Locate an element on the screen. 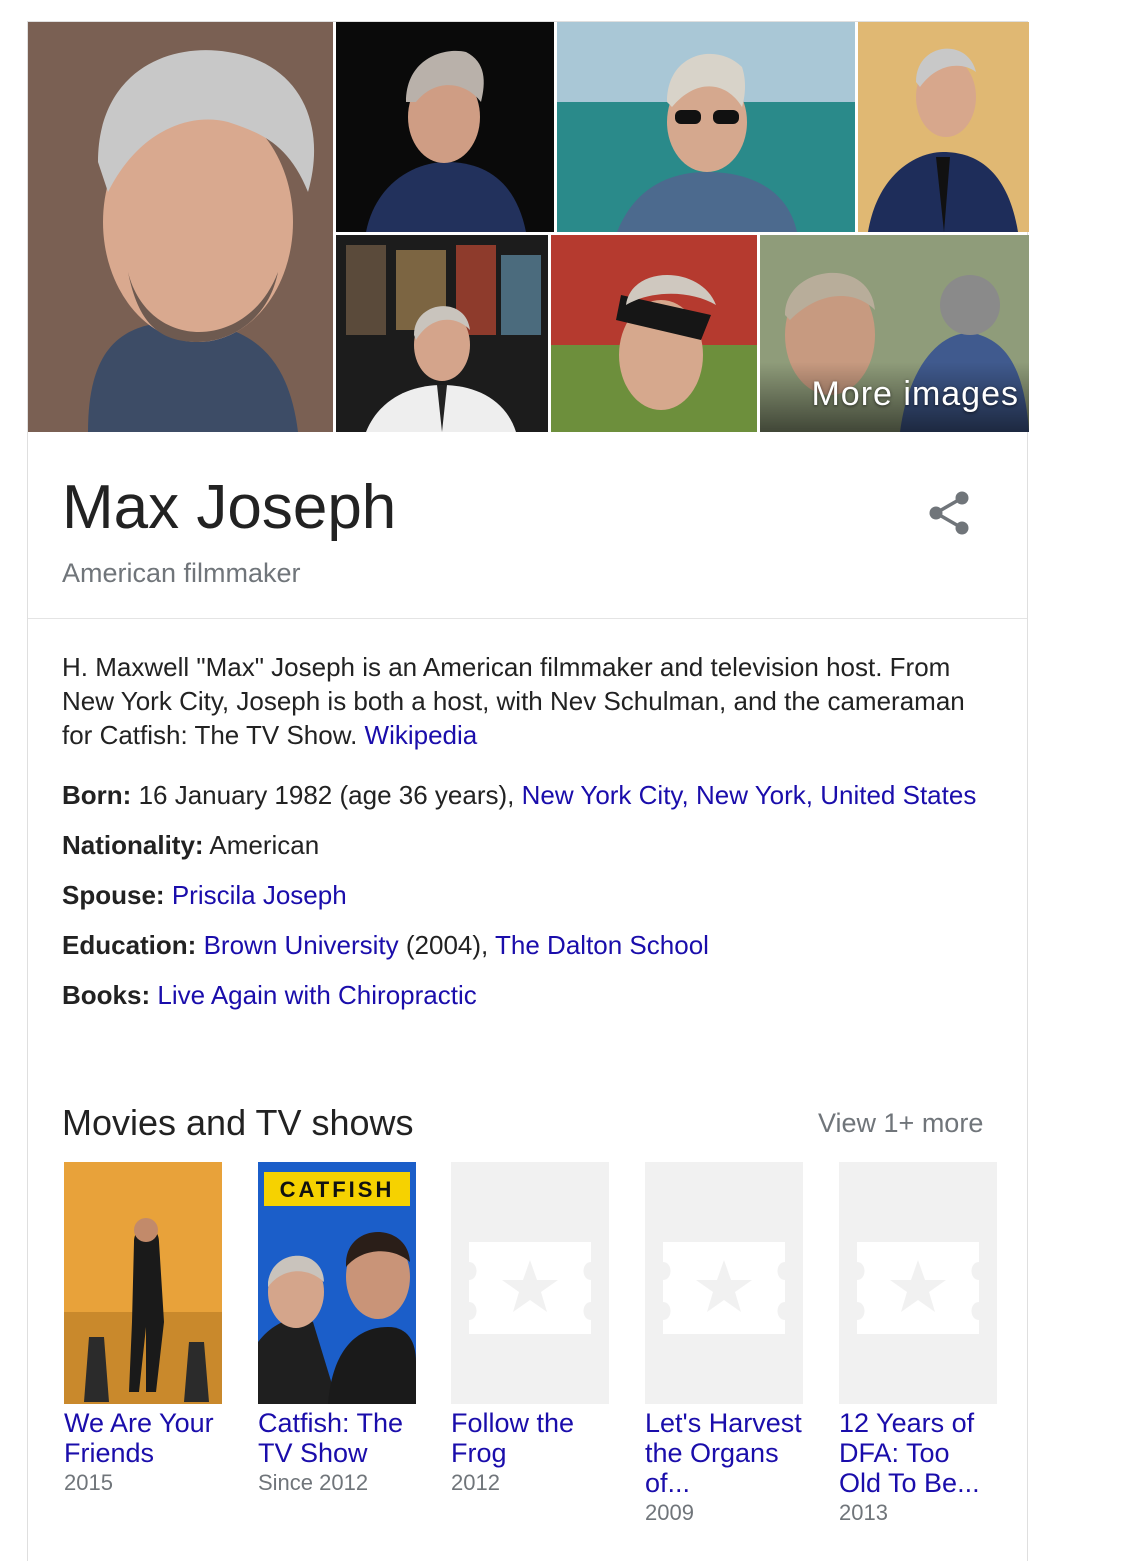 The image size is (1126, 1562). birthplace-link: New York City, New York, United States is located at coordinates (749, 795).